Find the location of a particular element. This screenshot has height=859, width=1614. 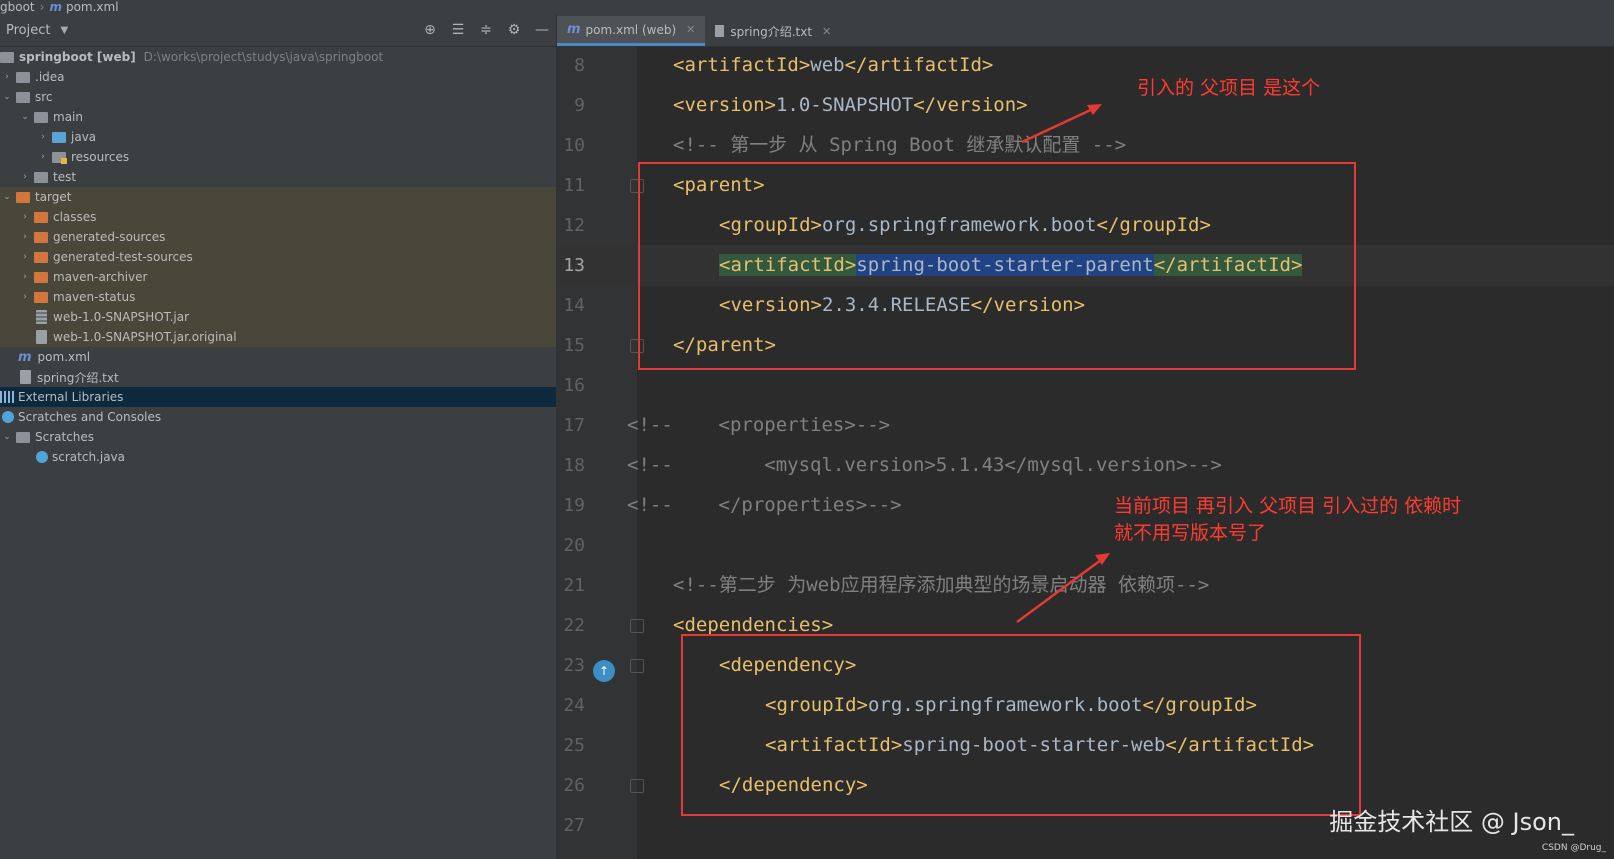

annotation-text-bottom-1: 当前项目 再引入 父项目 引入过的 依赖时 is located at coordinates (1288, 506).